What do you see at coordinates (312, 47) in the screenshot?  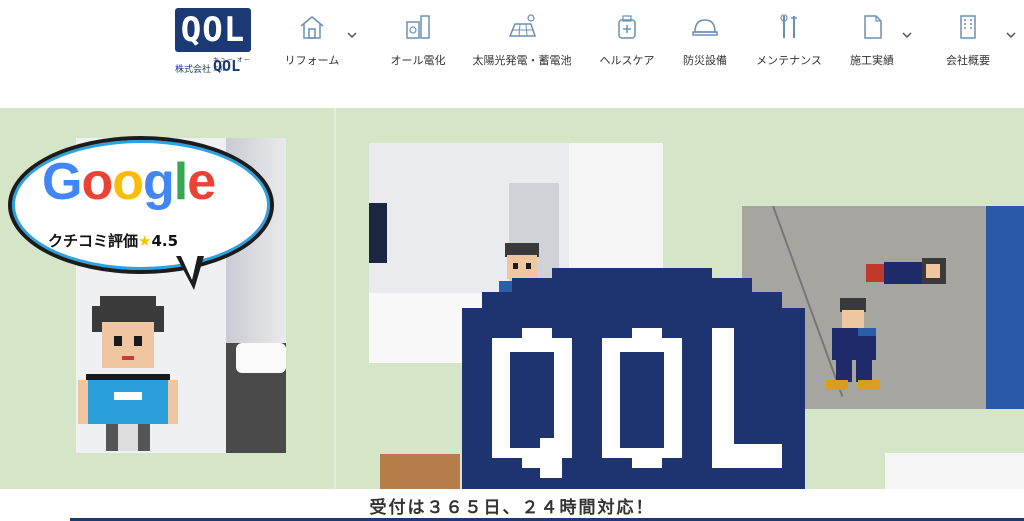 I see `nav-item-reform: リフォーム` at bounding box center [312, 47].